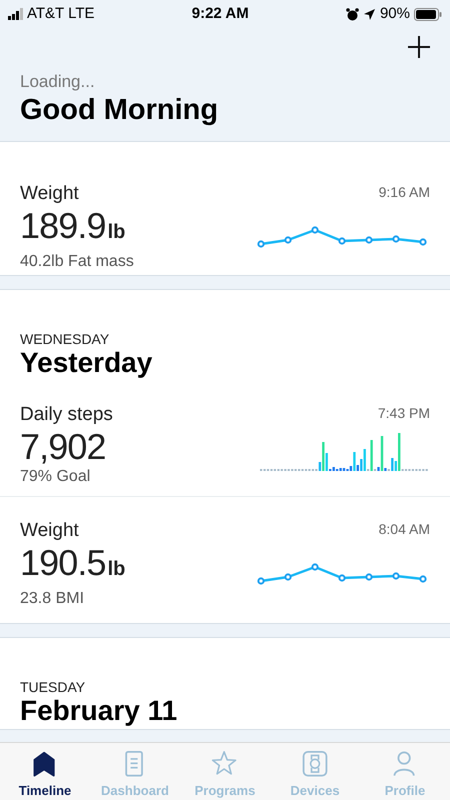  I want to click on carrier-label: AT&T LTE, so click(61, 14).